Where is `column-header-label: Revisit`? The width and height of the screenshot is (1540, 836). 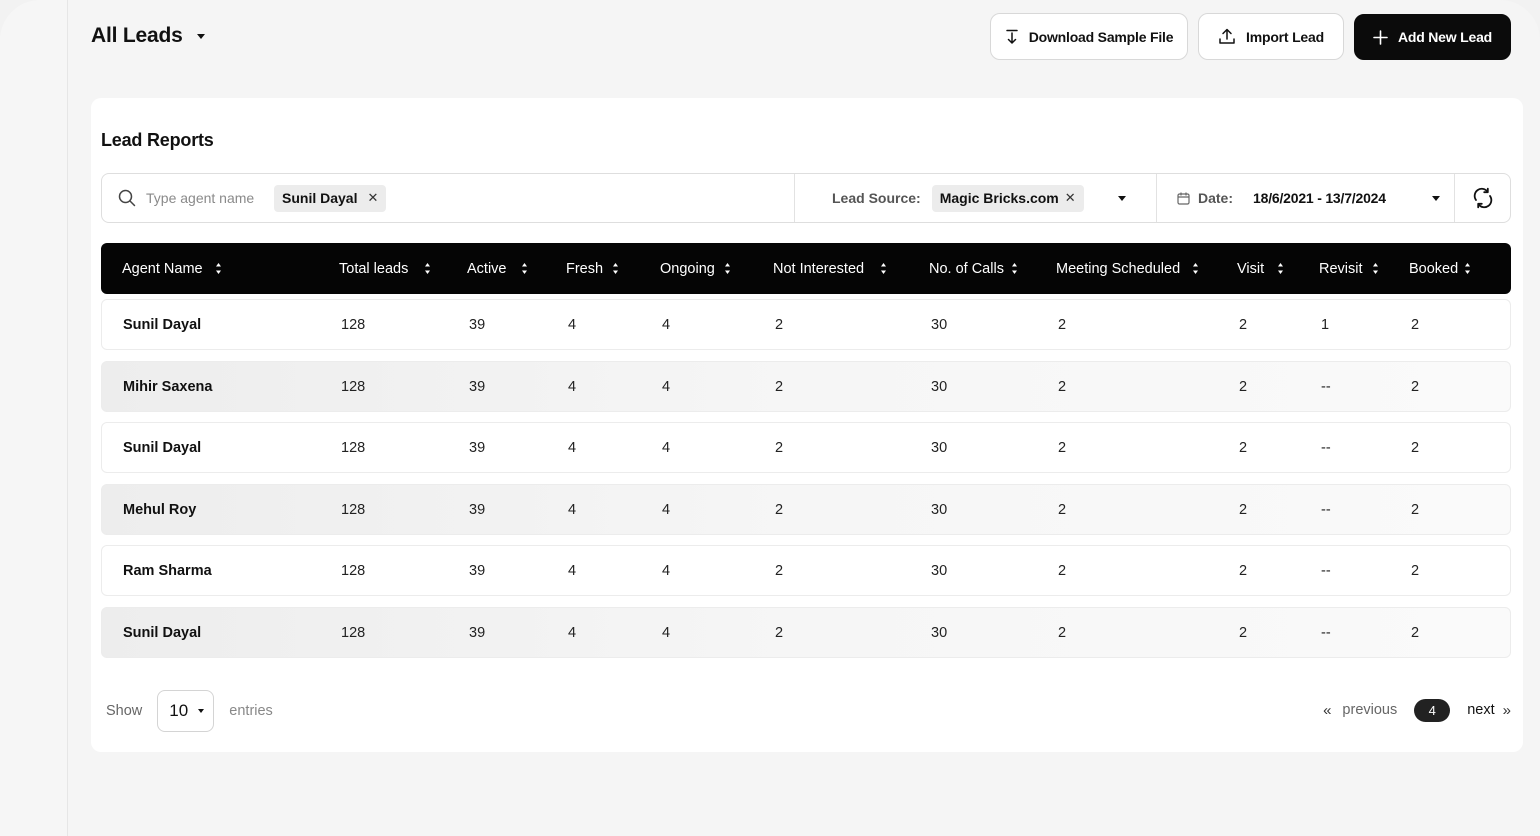
column-header-label: Revisit is located at coordinates (1341, 268).